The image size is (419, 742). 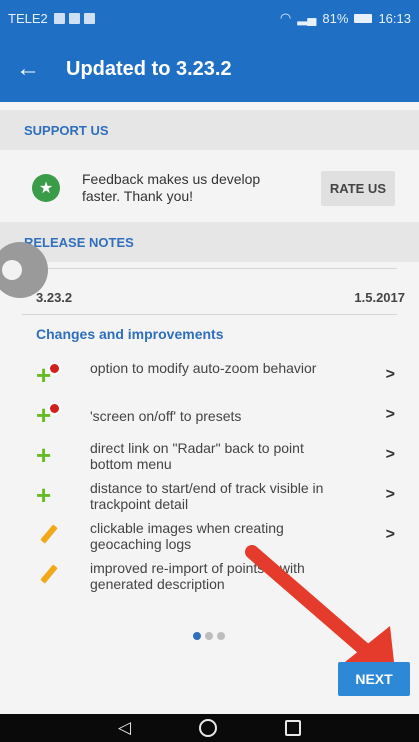 What do you see at coordinates (203, 368) in the screenshot?
I see `change-item-text: option to modify auto-zoom behavior` at bounding box center [203, 368].